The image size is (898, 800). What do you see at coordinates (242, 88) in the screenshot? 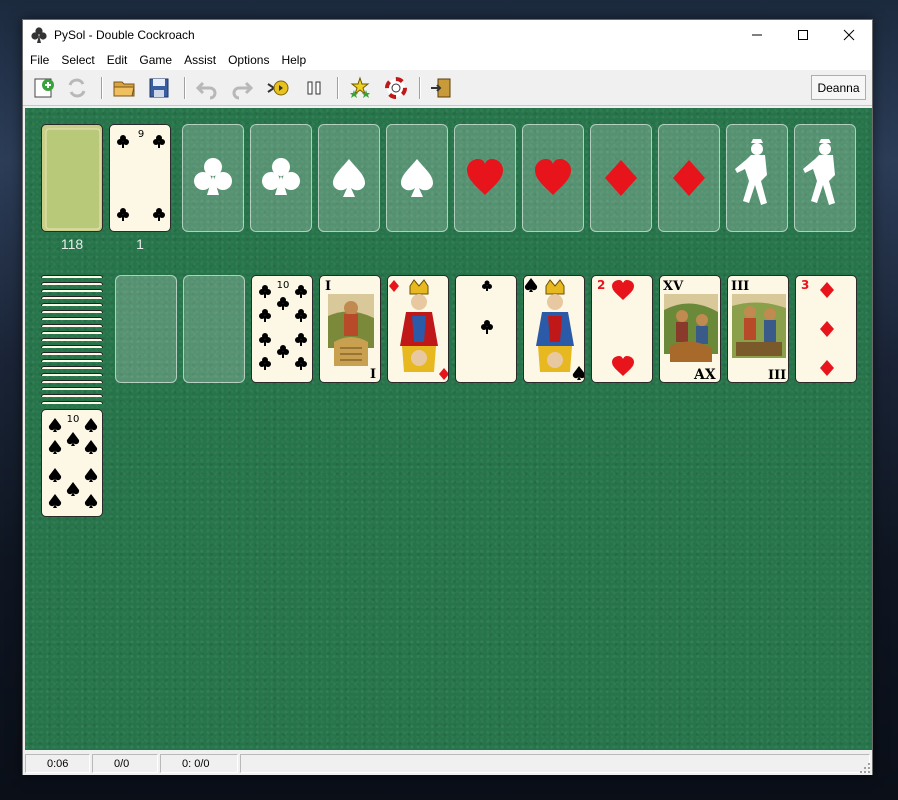
I see `redo-button` at bounding box center [242, 88].